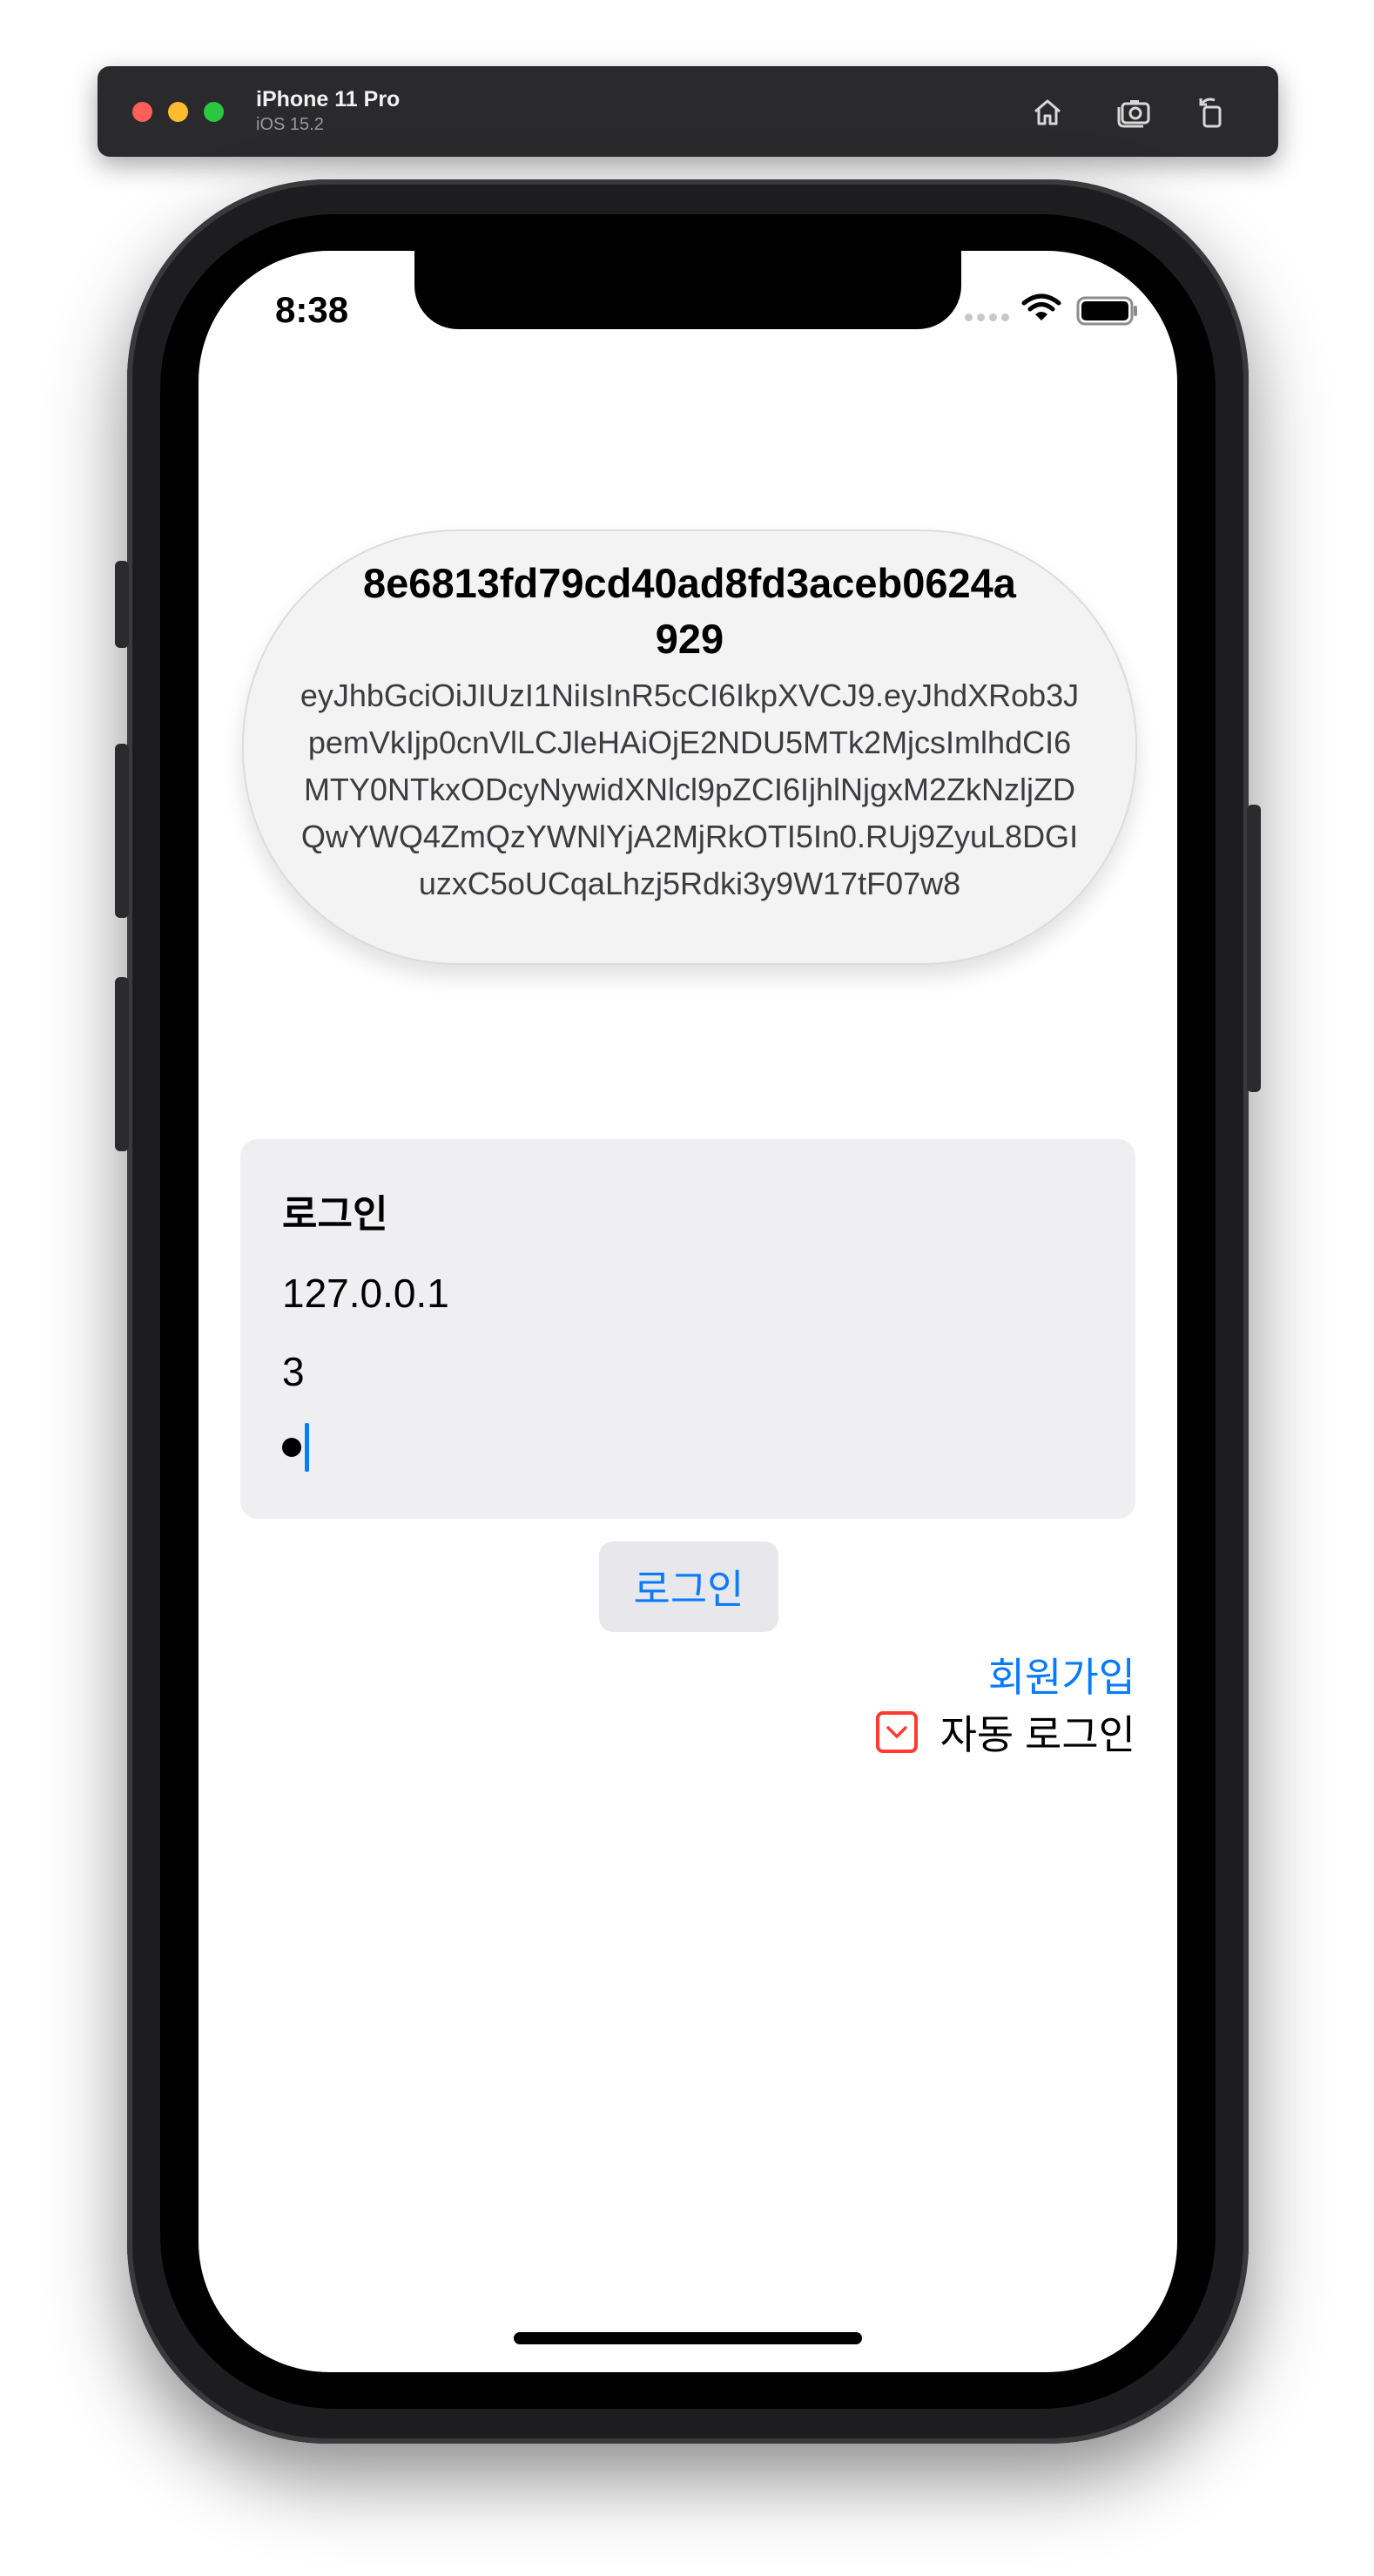 The height and width of the screenshot is (2576, 1374). Describe the element at coordinates (674, 1448) in the screenshot. I see `password-input` at that location.